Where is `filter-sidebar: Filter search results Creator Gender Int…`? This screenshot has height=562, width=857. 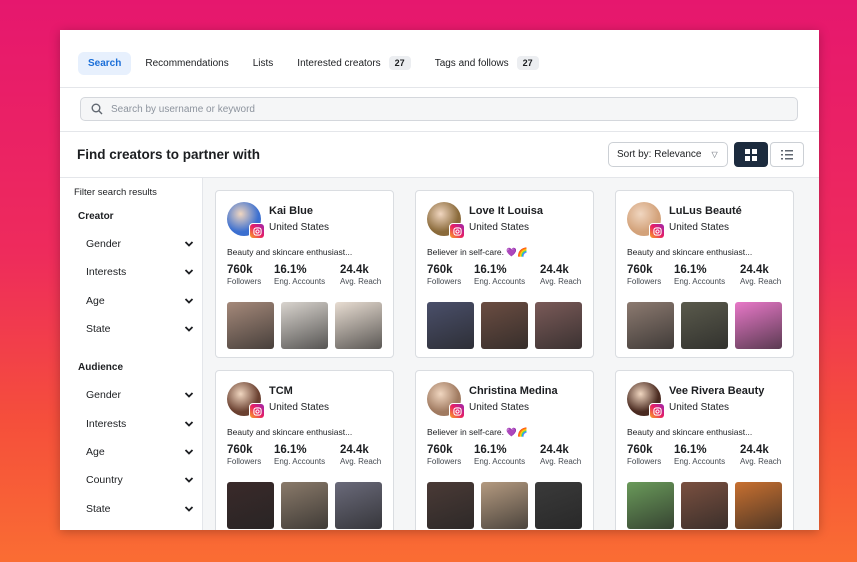 filter-sidebar: Filter search results Creator Gender Int… is located at coordinates (131, 354).